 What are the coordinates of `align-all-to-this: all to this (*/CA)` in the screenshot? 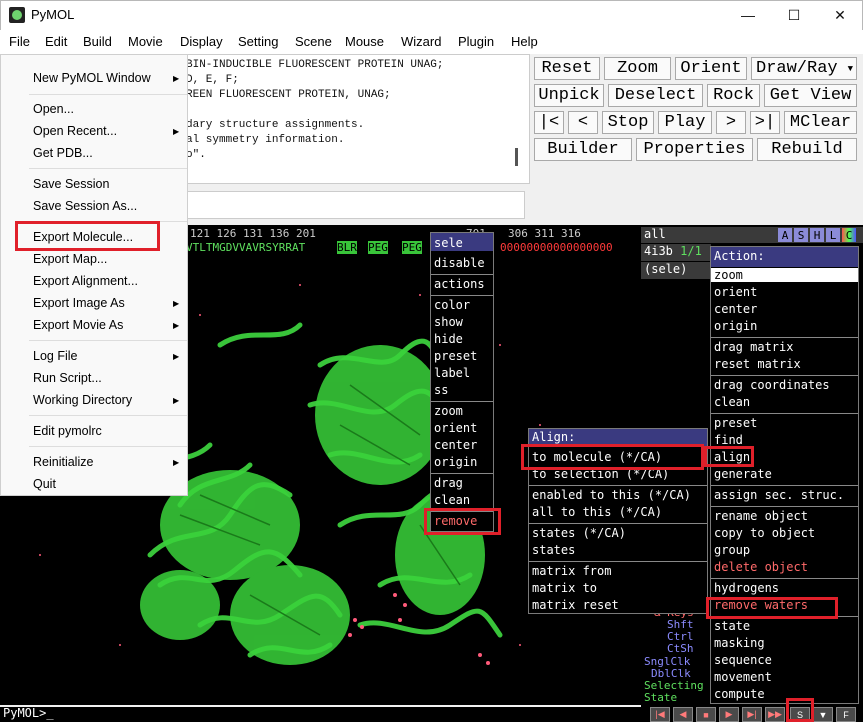 It's located at (597, 512).